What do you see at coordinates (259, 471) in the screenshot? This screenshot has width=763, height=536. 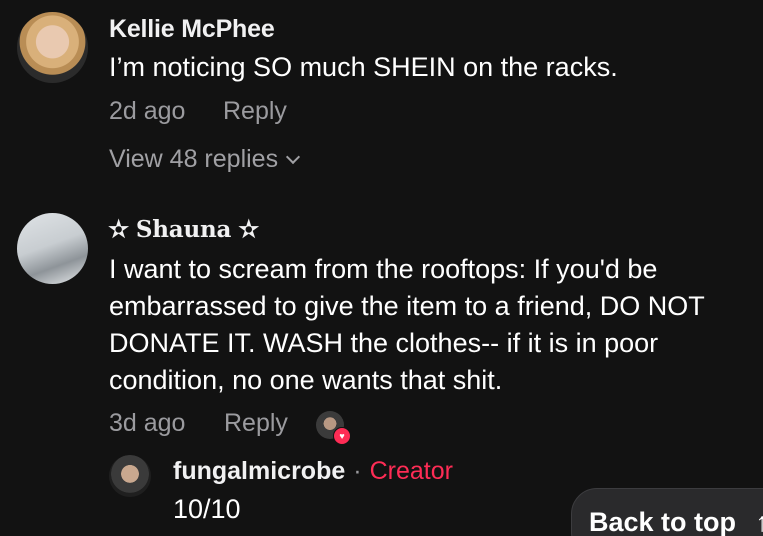 I see `reply-username: fungalmicrobe` at bounding box center [259, 471].